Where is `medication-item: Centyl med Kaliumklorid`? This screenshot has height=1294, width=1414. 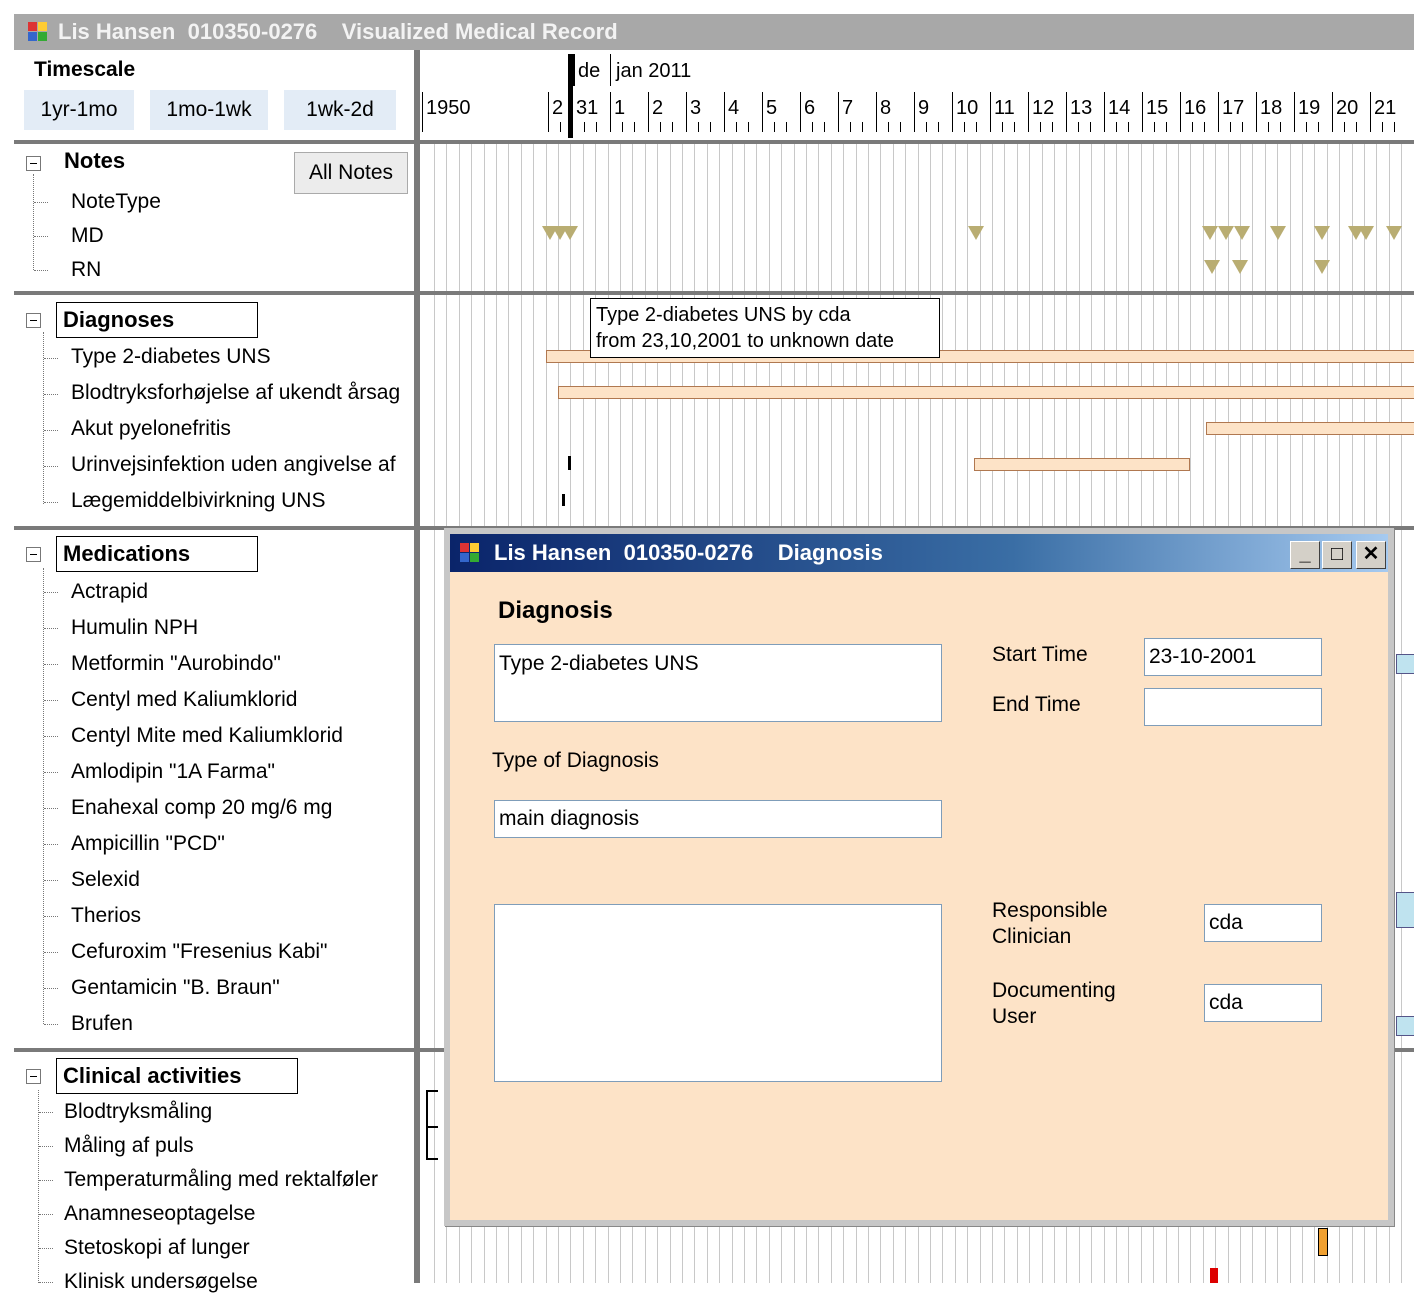 medication-item: Centyl med Kaliumklorid is located at coordinates (184, 700).